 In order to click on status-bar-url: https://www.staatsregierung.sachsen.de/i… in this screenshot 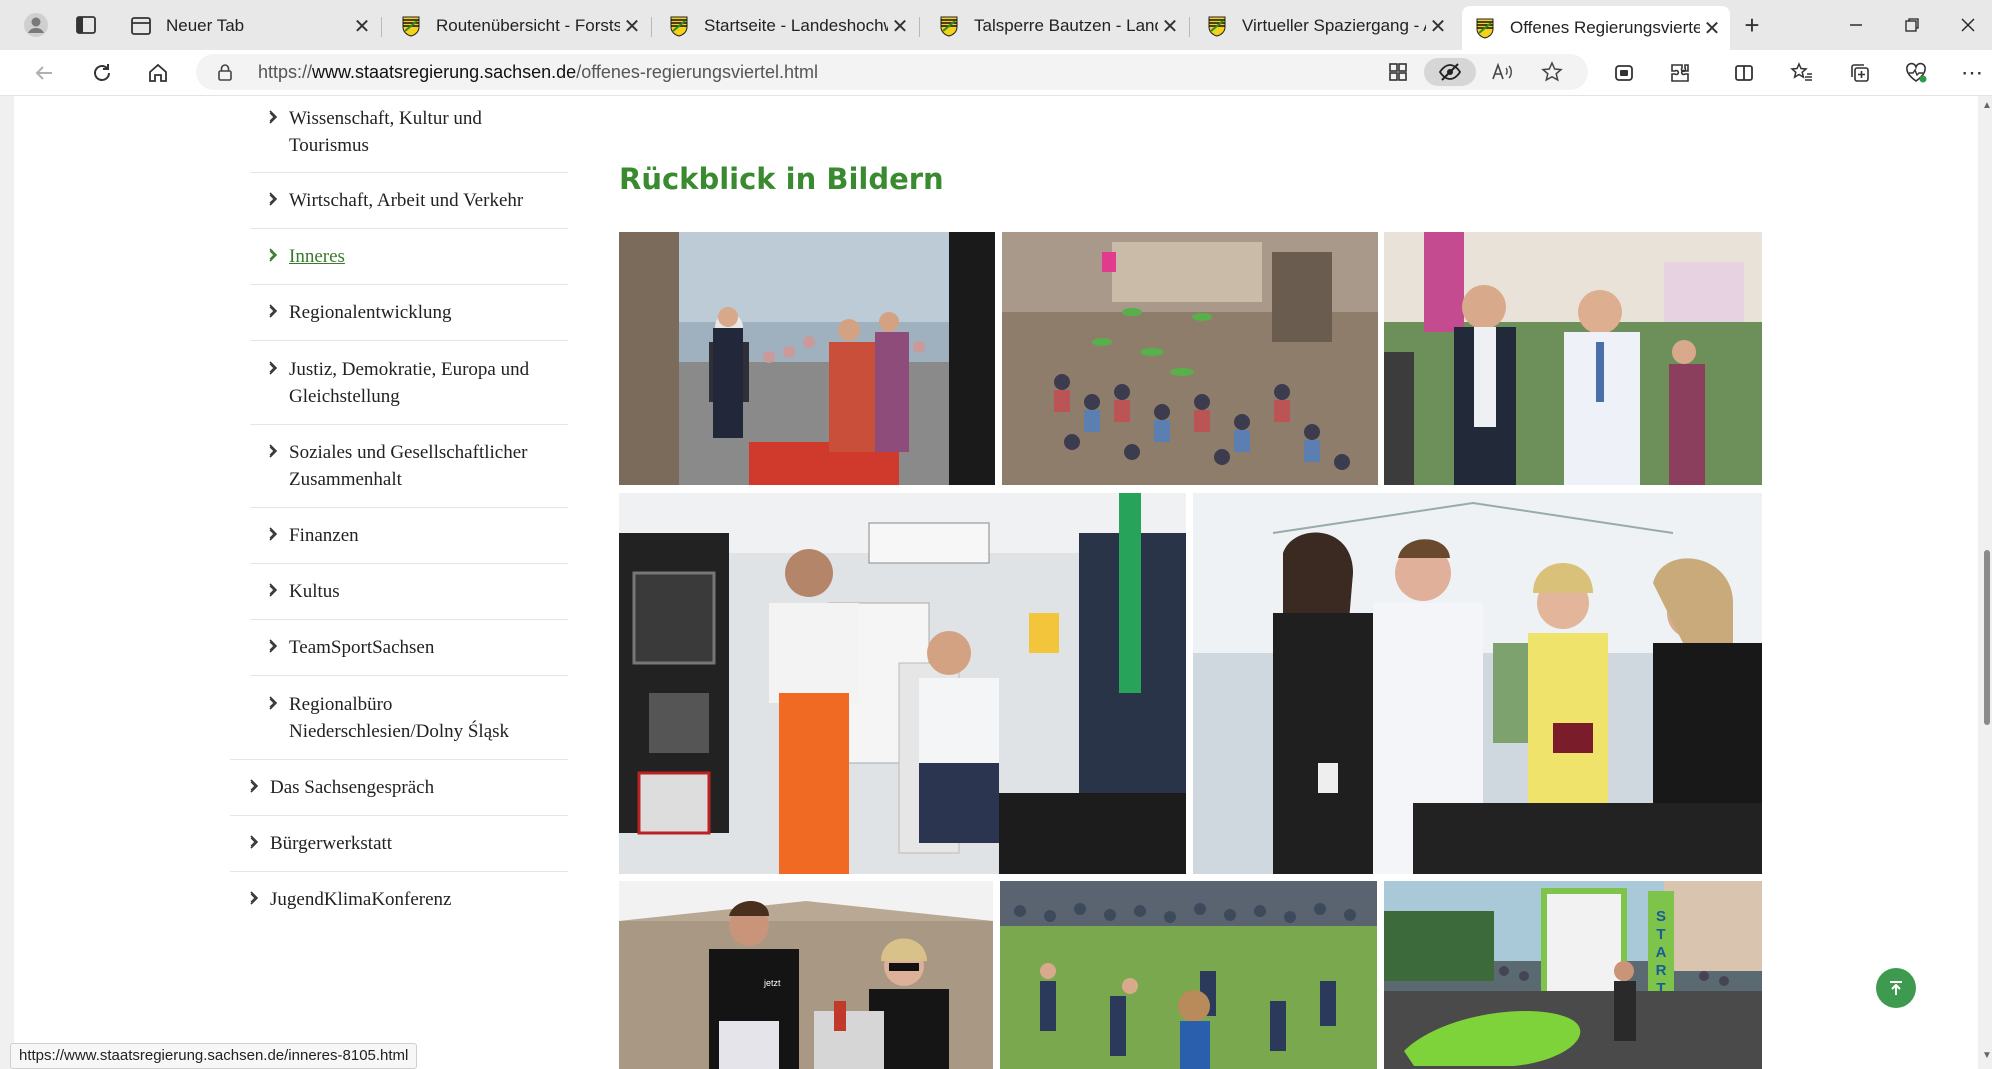, I will do `click(214, 1056)`.